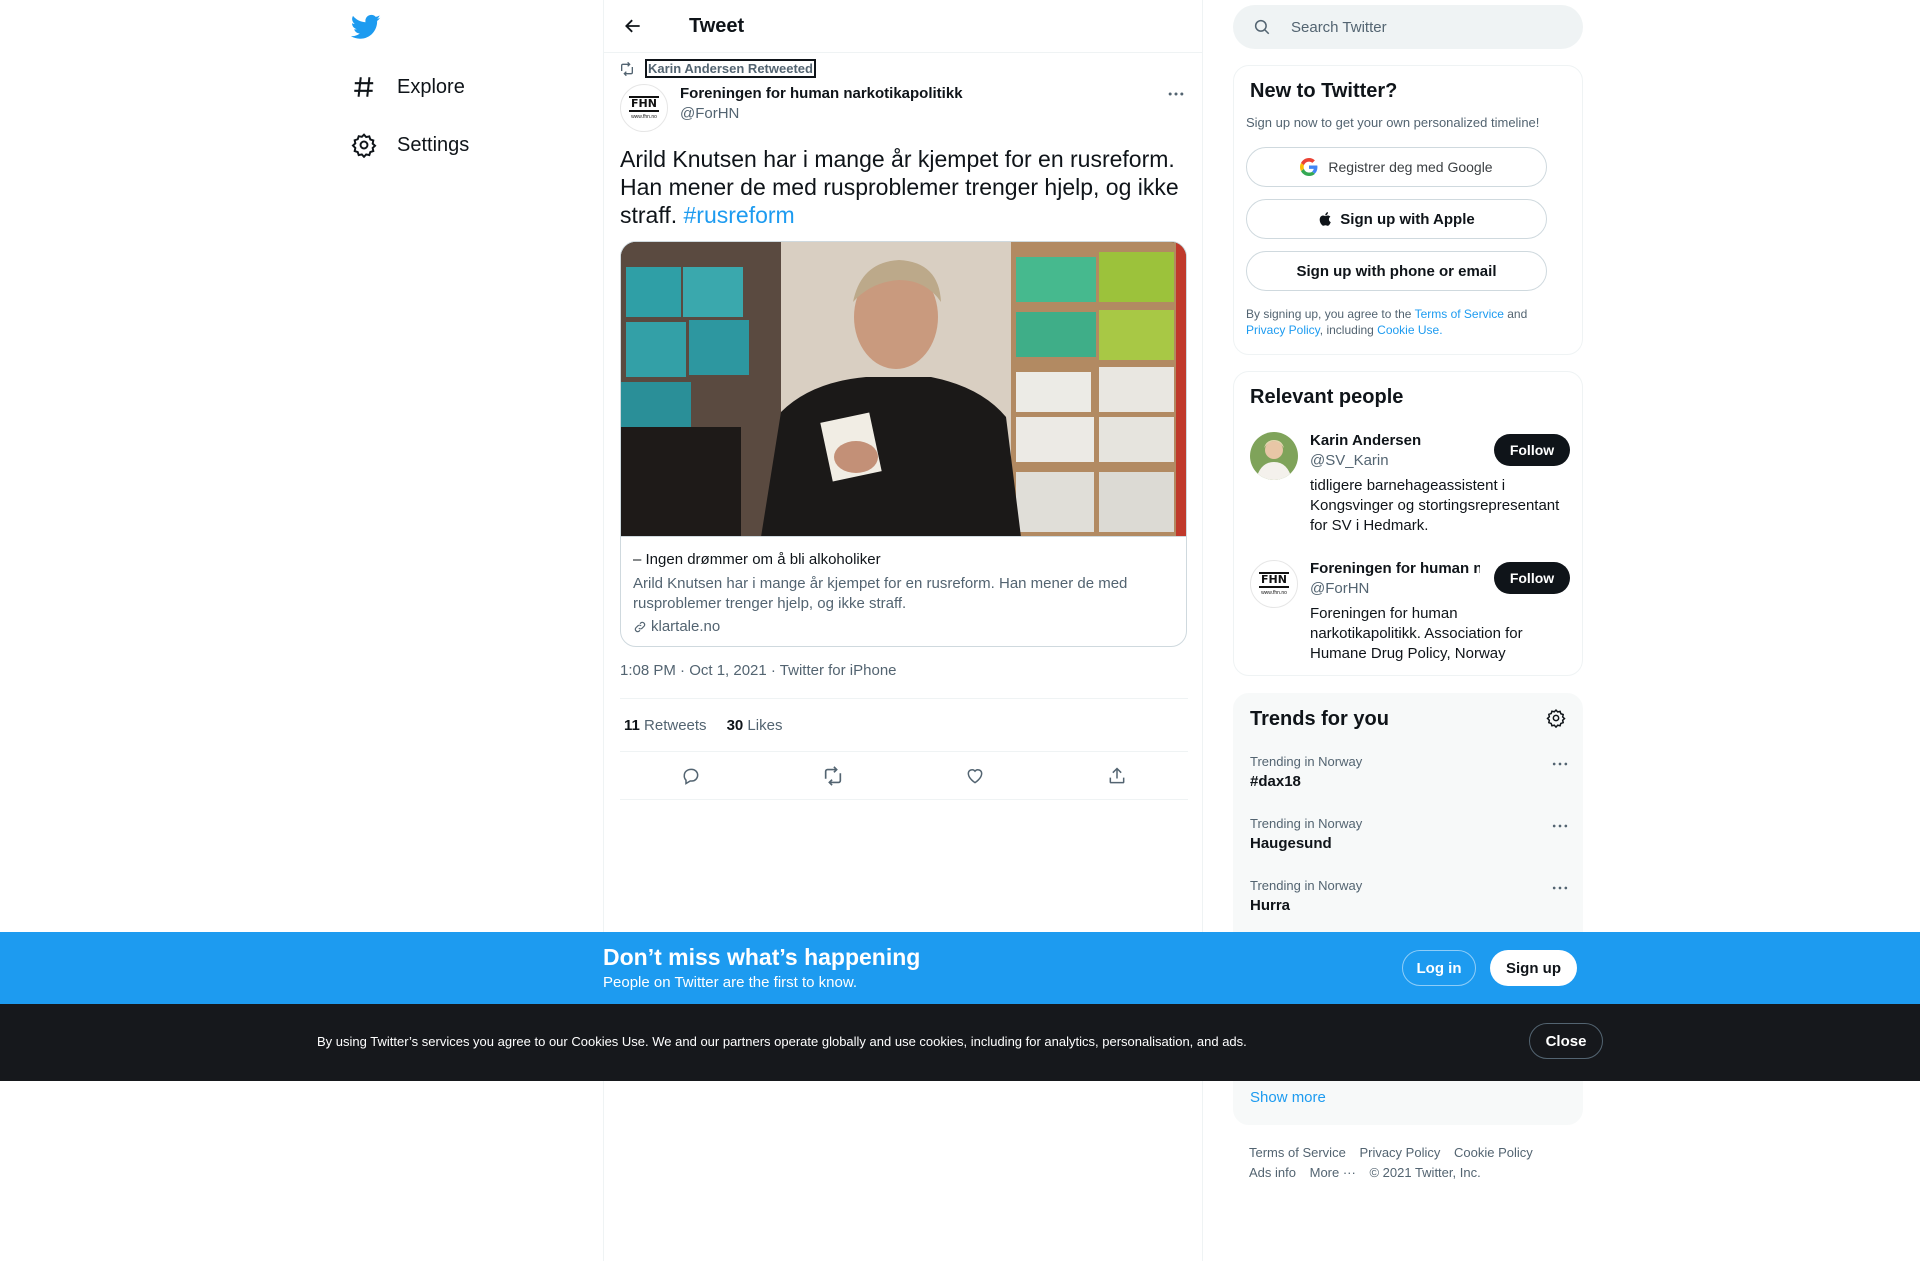 Image resolution: width=1920 pixels, height=1261 pixels. What do you see at coordinates (675, 725) in the screenshot?
I see `retweets-label: Retweets` at bounding box center [675, 725].